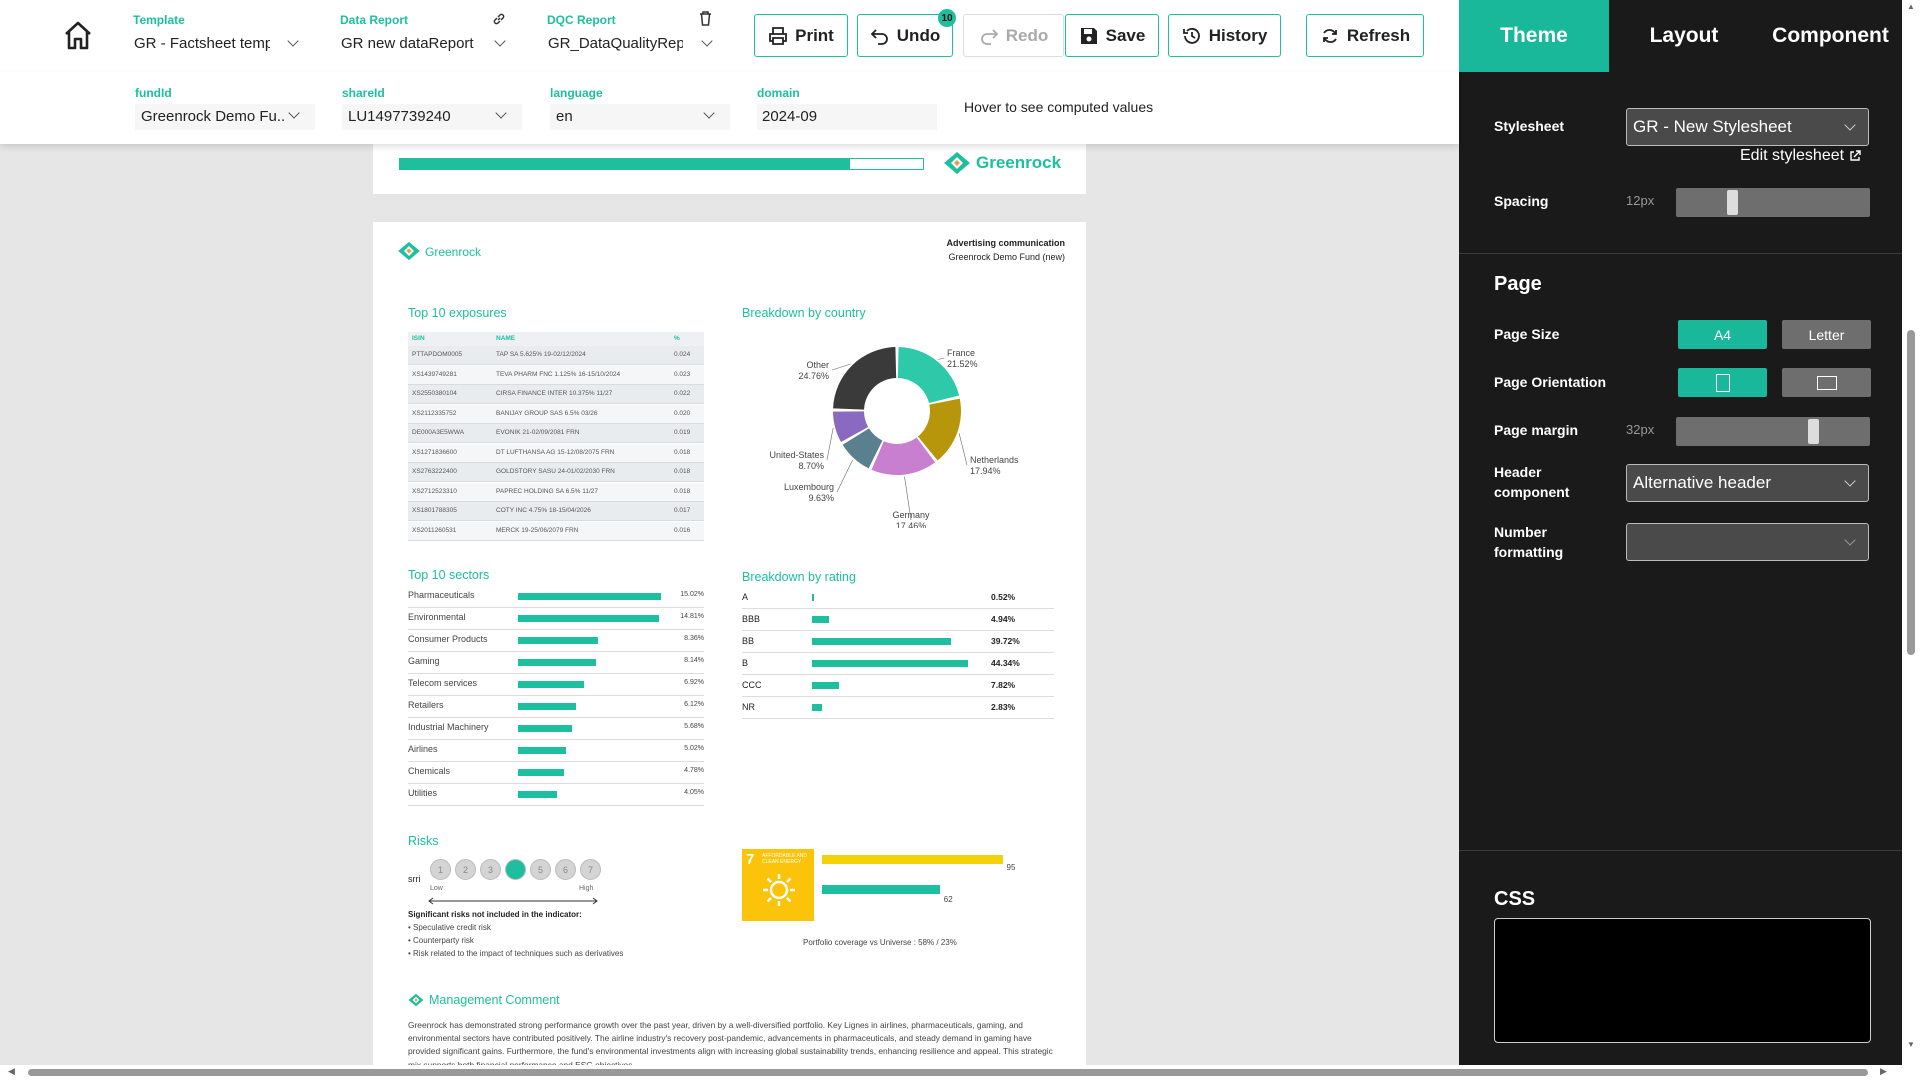 The width and height of the screenshot is (1920, 1080). What do you see at coordinates (499, 19) in the screenshot?
I see `link-icon` at bounding box center [499, 19].